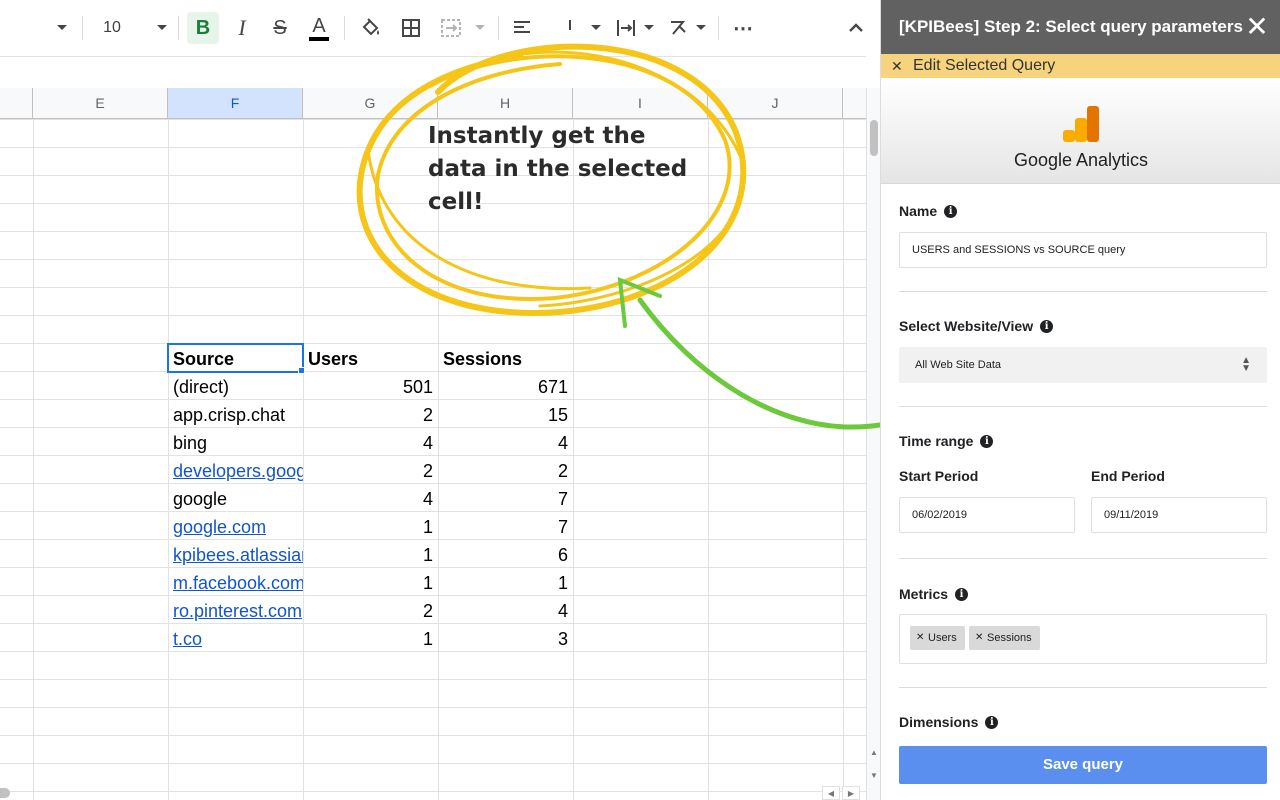 This screenshot has width=1280, height=800. I want to click on strikethrough-button: S, so click(280, 28).